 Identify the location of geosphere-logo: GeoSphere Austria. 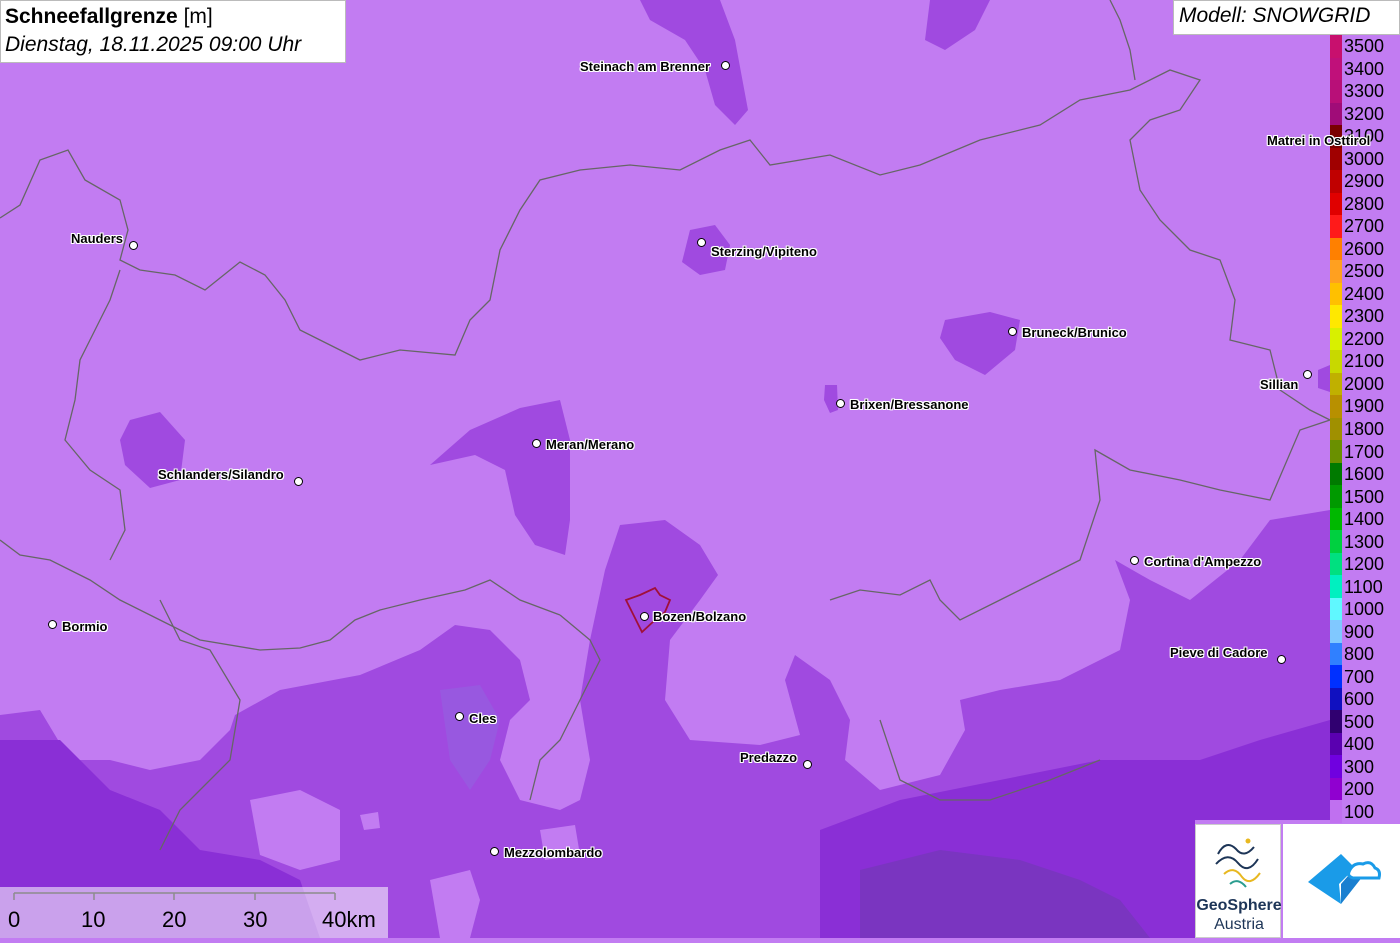
(1238, 881).